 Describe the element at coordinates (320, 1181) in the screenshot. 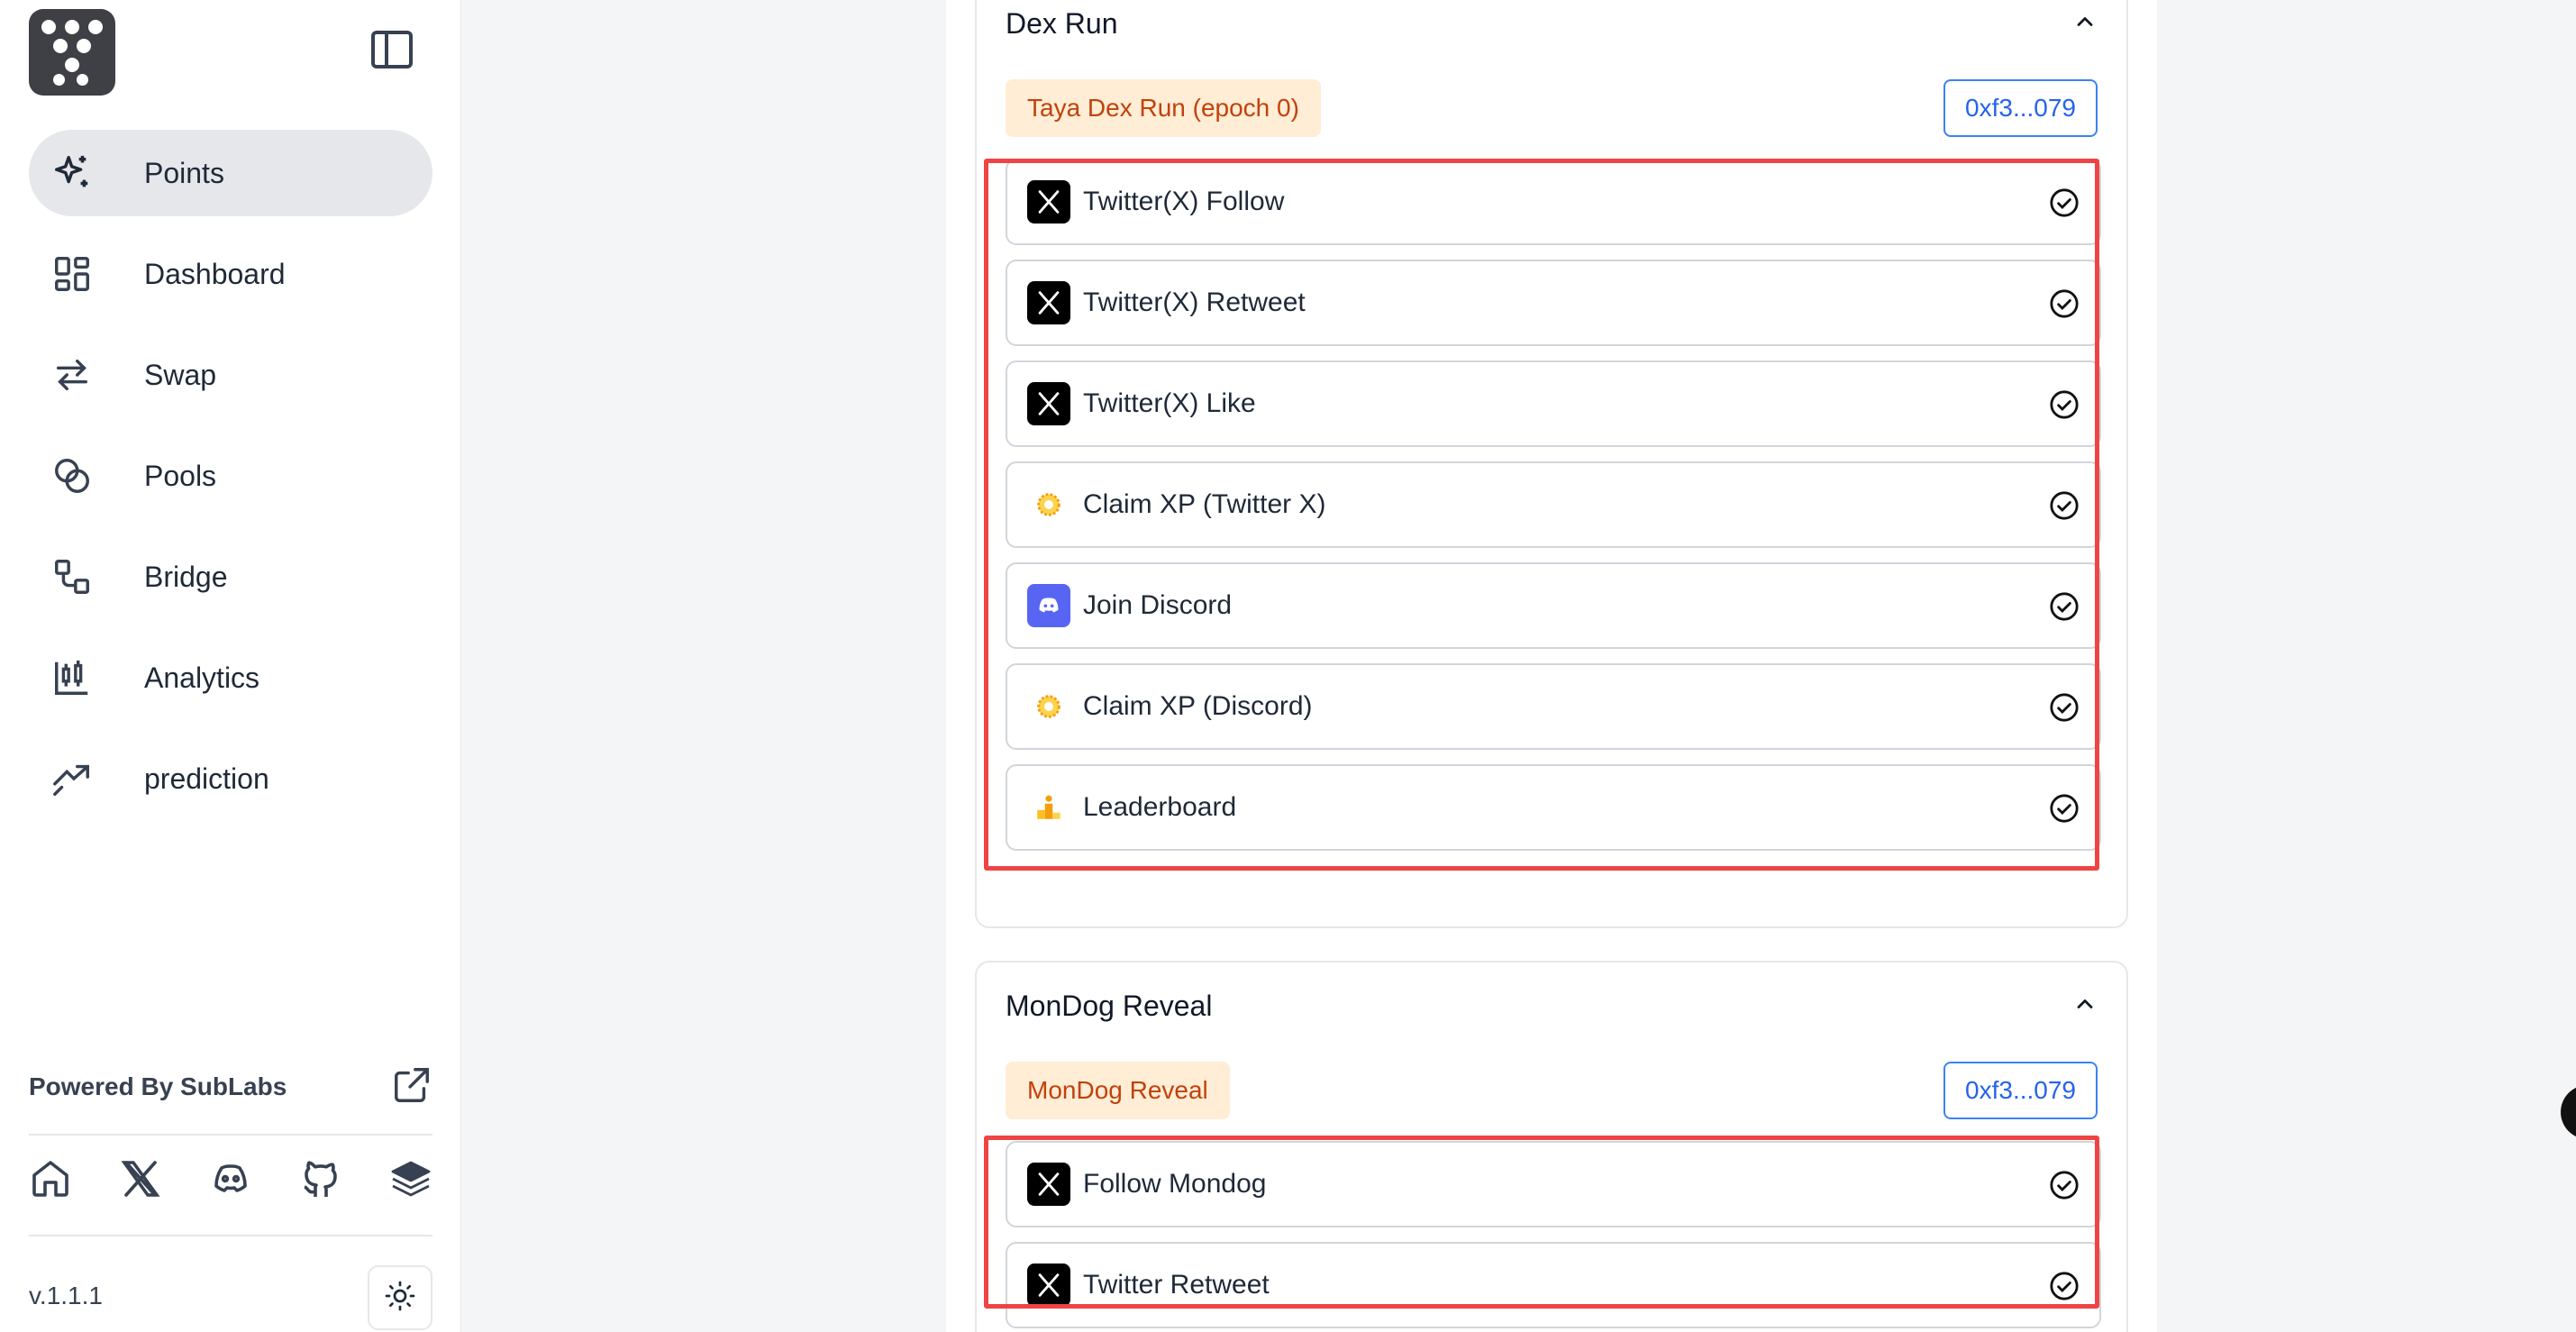

I see `github-icon` at that location.